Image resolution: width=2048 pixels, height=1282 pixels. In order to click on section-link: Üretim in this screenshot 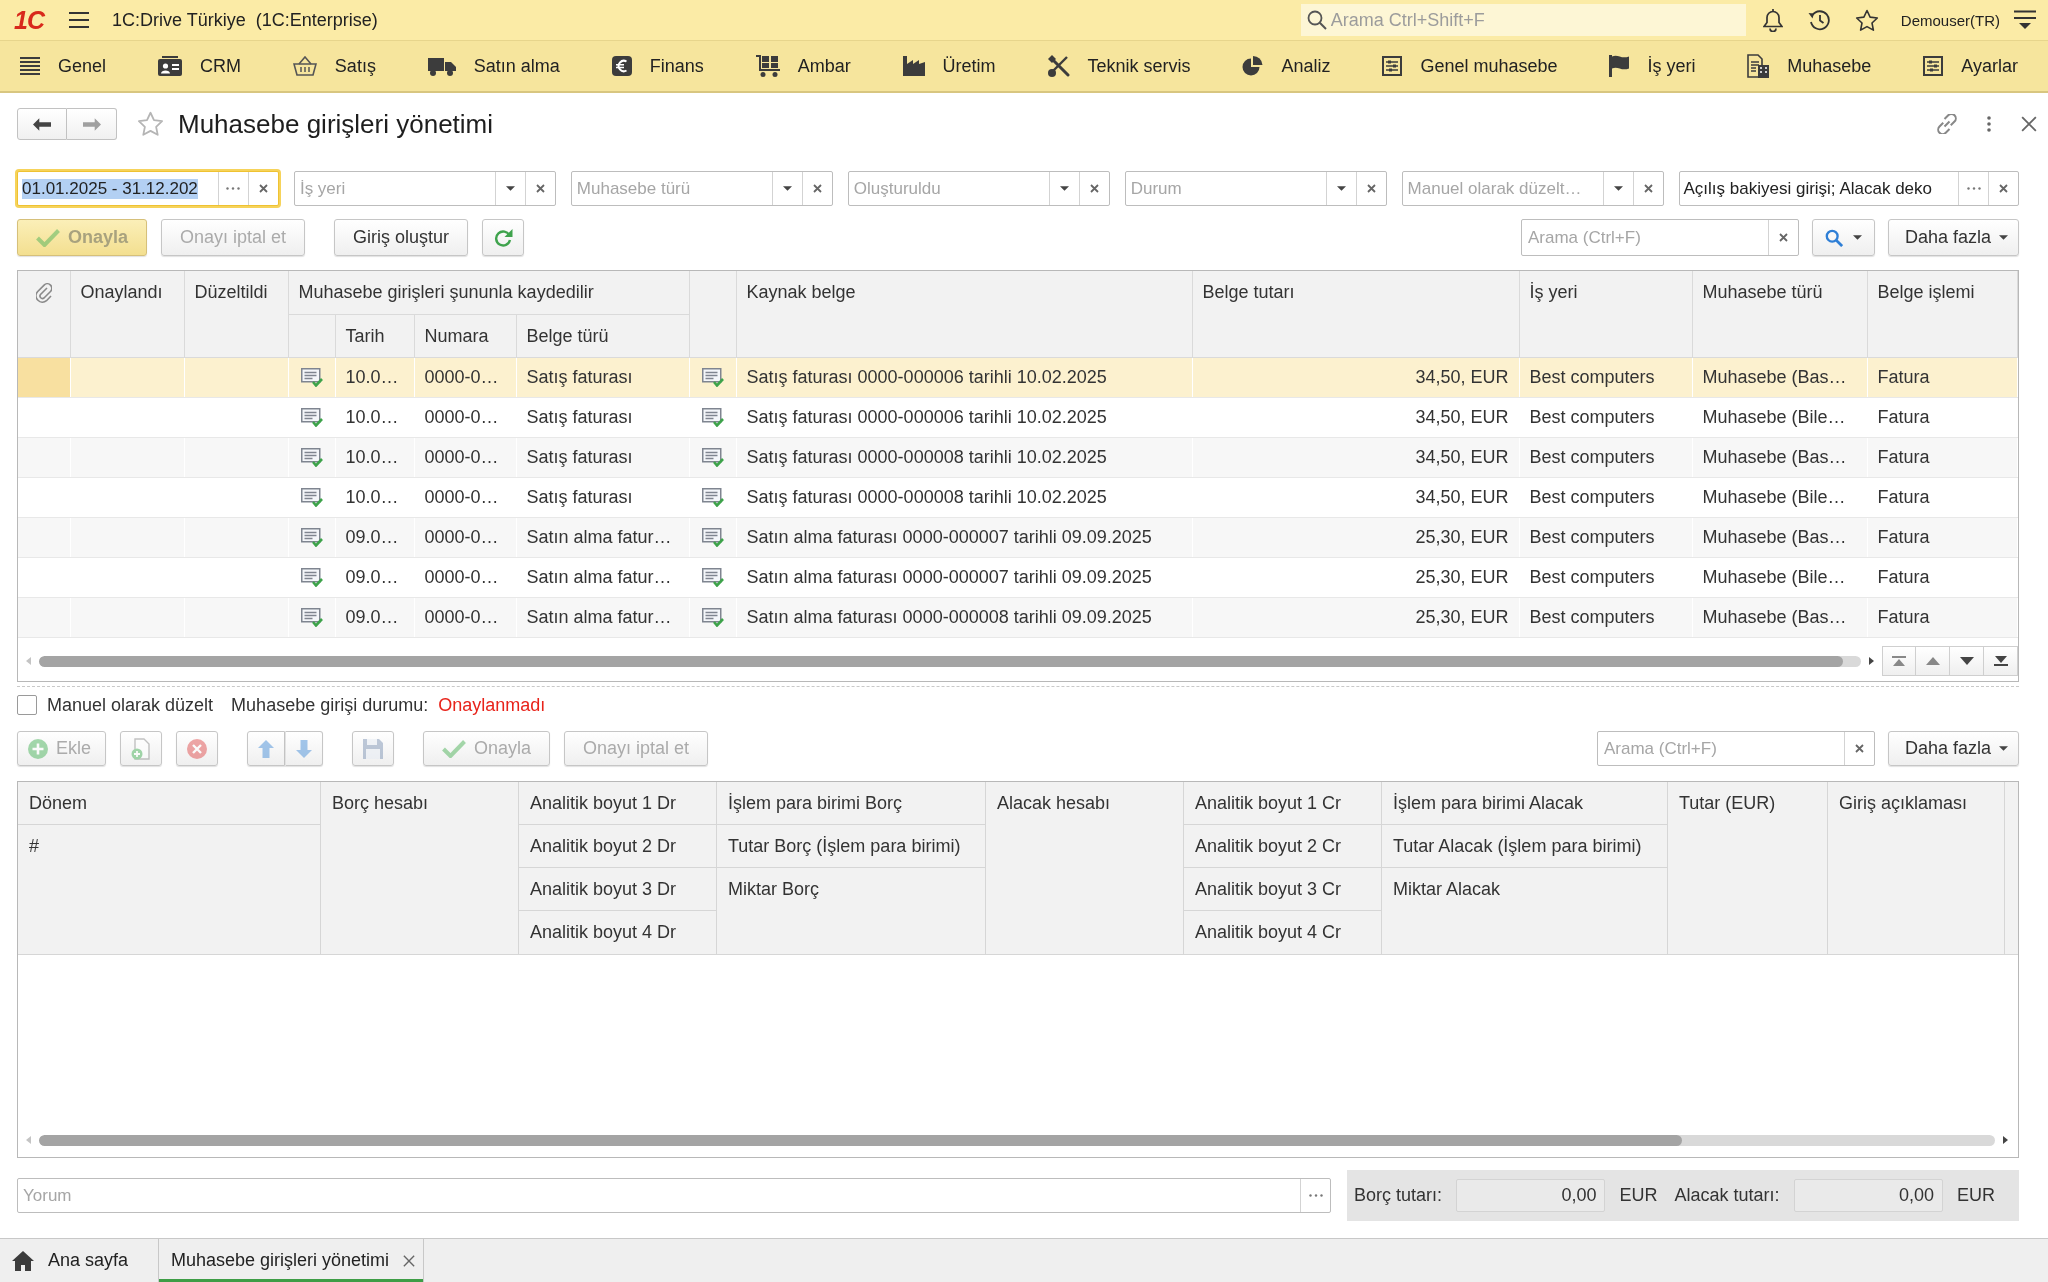, I will do `click(949, 66)`.